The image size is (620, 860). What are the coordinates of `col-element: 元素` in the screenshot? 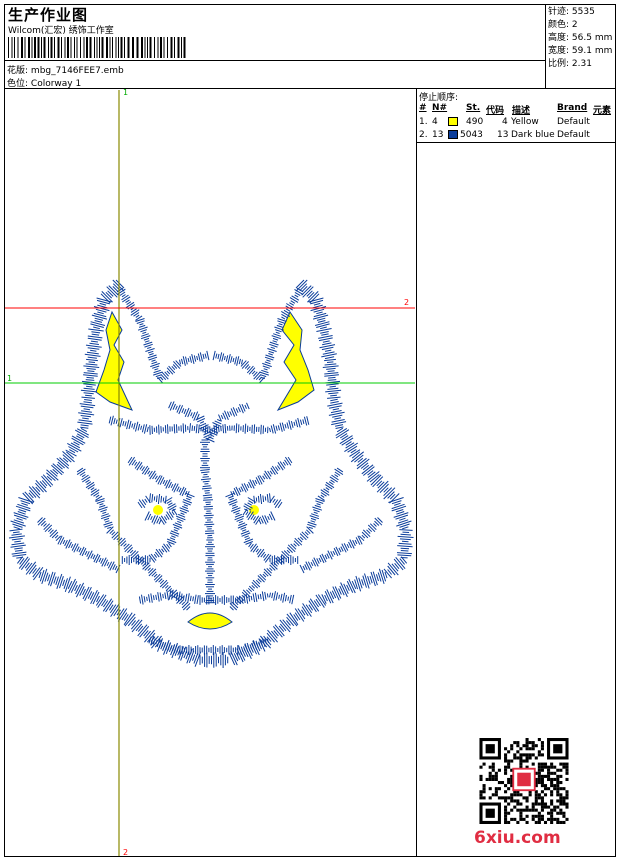 It's located at (602, 111).